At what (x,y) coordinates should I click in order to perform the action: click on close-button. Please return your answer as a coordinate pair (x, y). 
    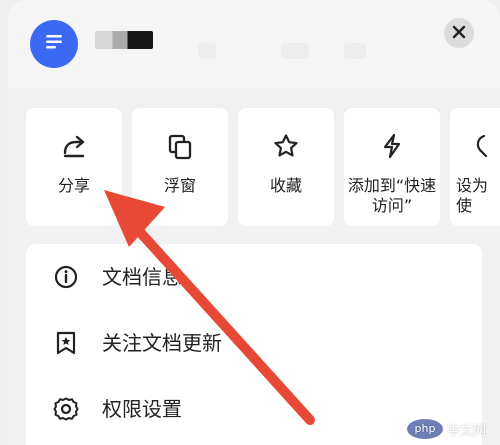
    Looking at the image, I should click on (459, 33).